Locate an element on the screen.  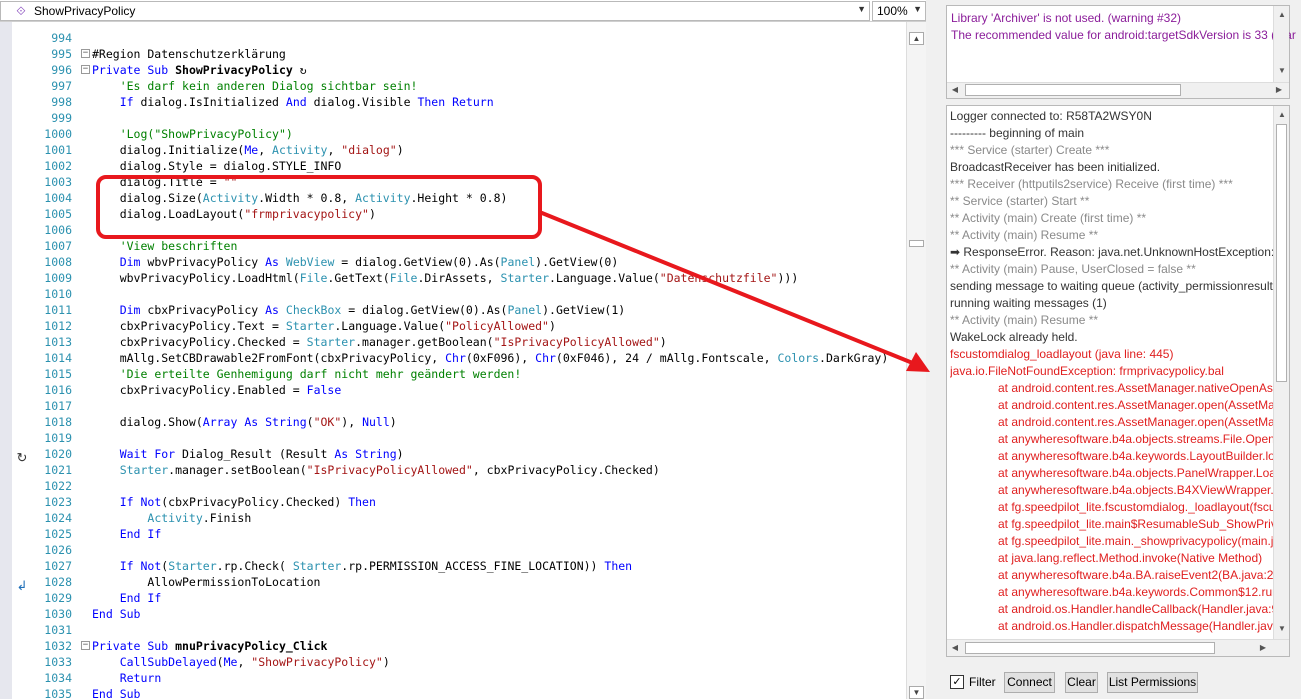
list-permissions-button: List Permissions is located at coordinates (1152, 682).